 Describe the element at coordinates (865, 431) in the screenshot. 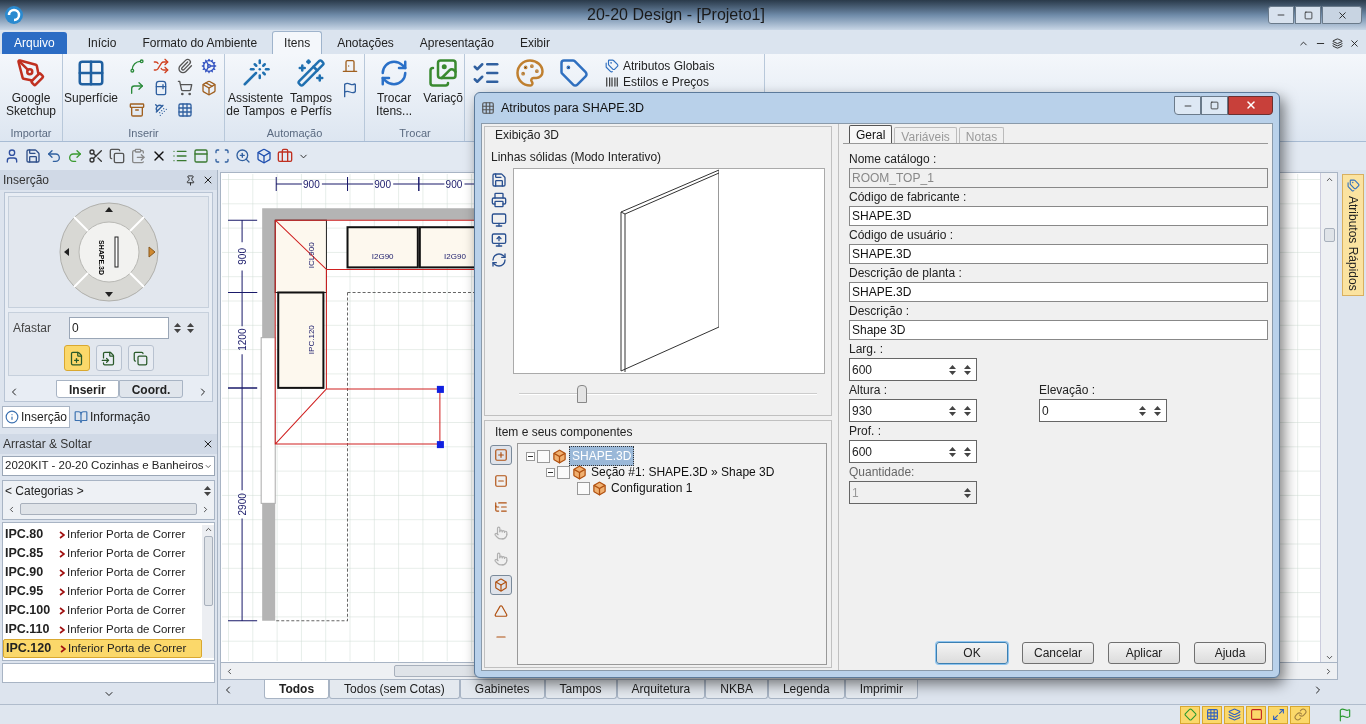

I see `field-label: Prof. :` at that location.